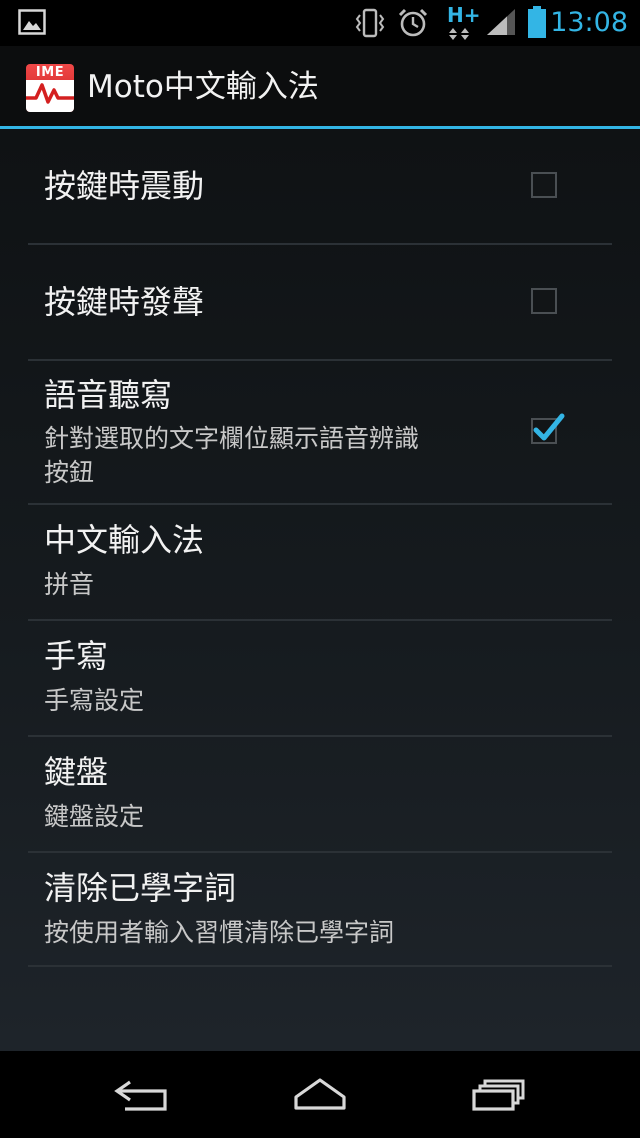 Image resolution: width=640 pixels, height=1138 pixels. What do you see at coordinates (108, 395) in the screenshot?
I see `pref-title: 語音聽寫` at bounding box center [108, 395].